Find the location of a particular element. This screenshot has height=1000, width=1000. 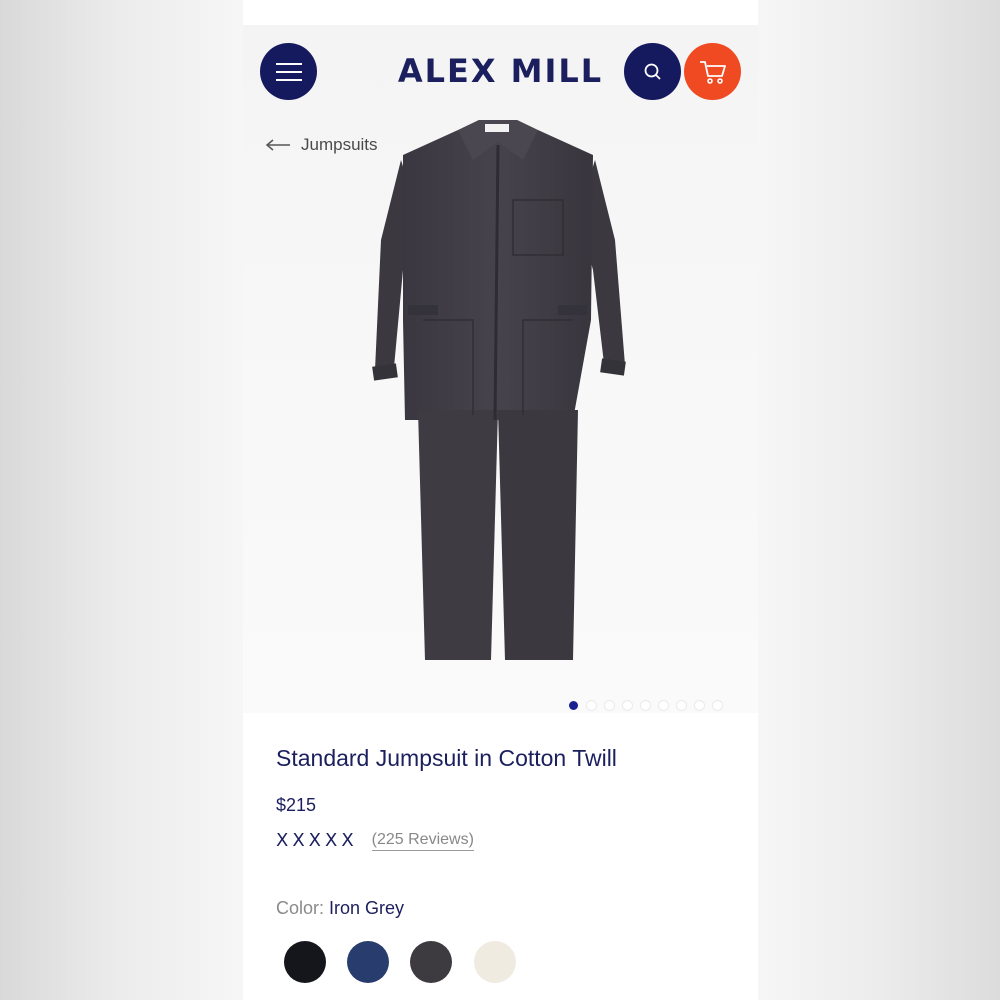

search-button is located at coordinates (652, 71).